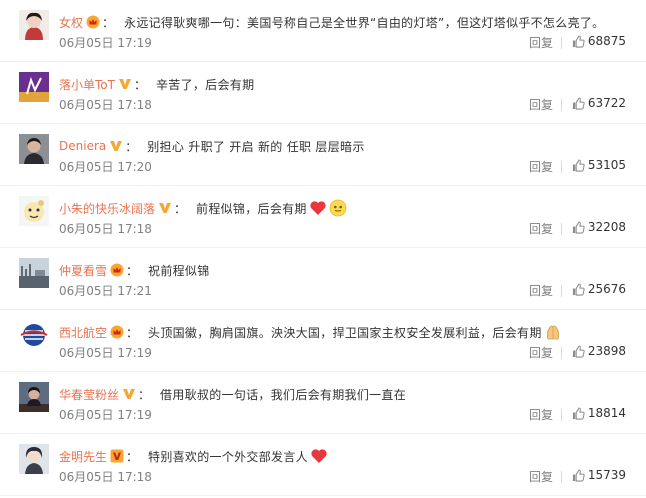 The image size is (646, 498). I want to click on timestamp: 06月05日 17:21, so click(105, 291).